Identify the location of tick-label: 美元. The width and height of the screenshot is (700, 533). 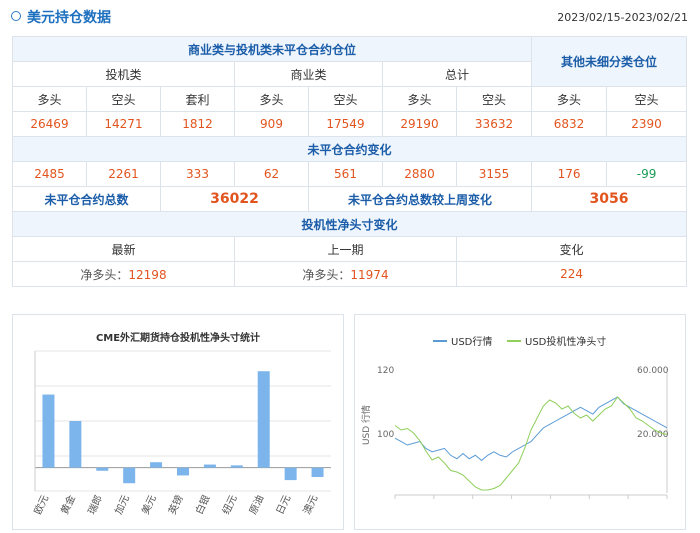
(149, 505).